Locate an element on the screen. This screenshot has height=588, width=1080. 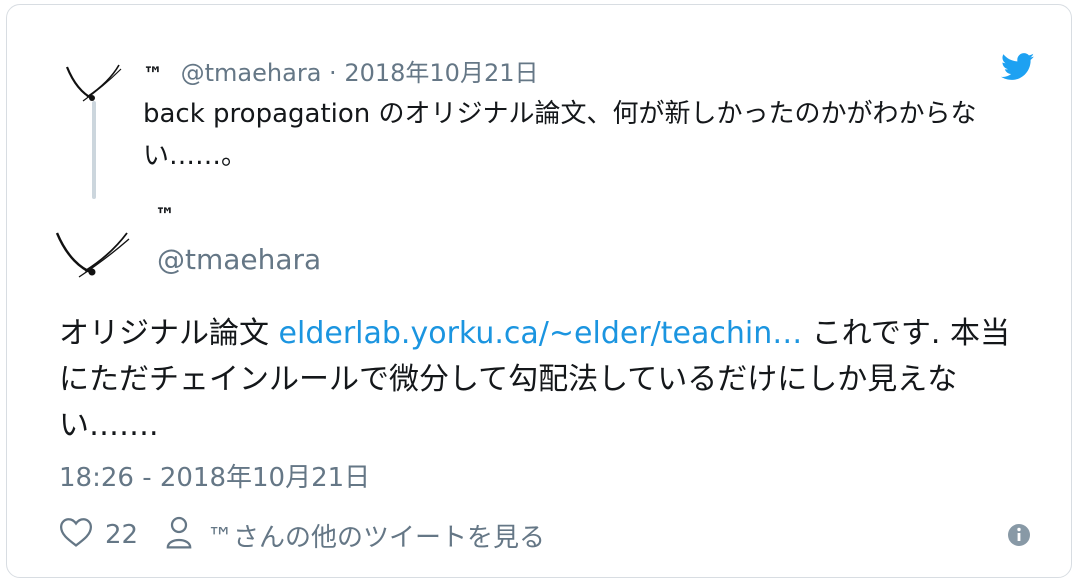
more-tweets-link: ™さんの他のツイートを見る is located at coordinates (355, 535).